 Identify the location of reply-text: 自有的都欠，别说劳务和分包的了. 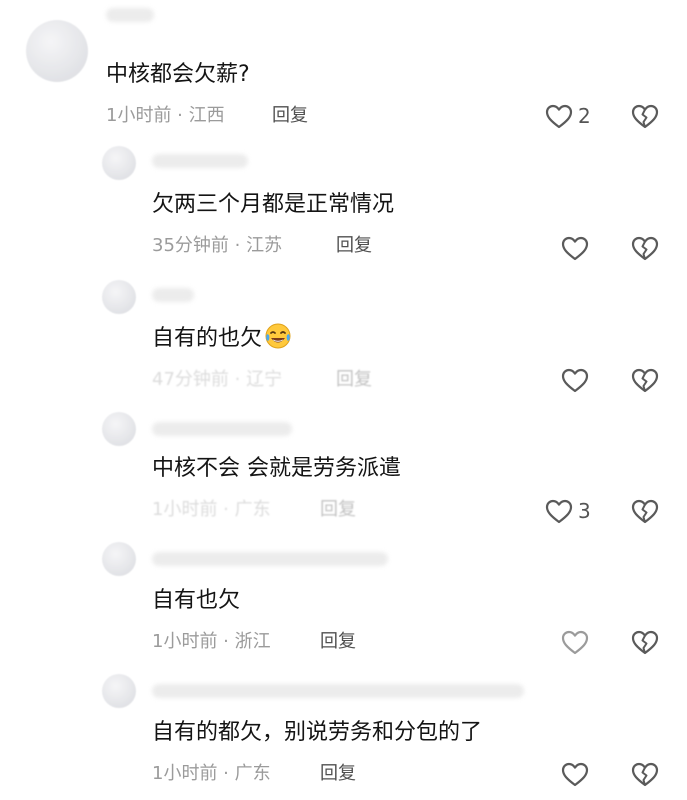
(317, 732).